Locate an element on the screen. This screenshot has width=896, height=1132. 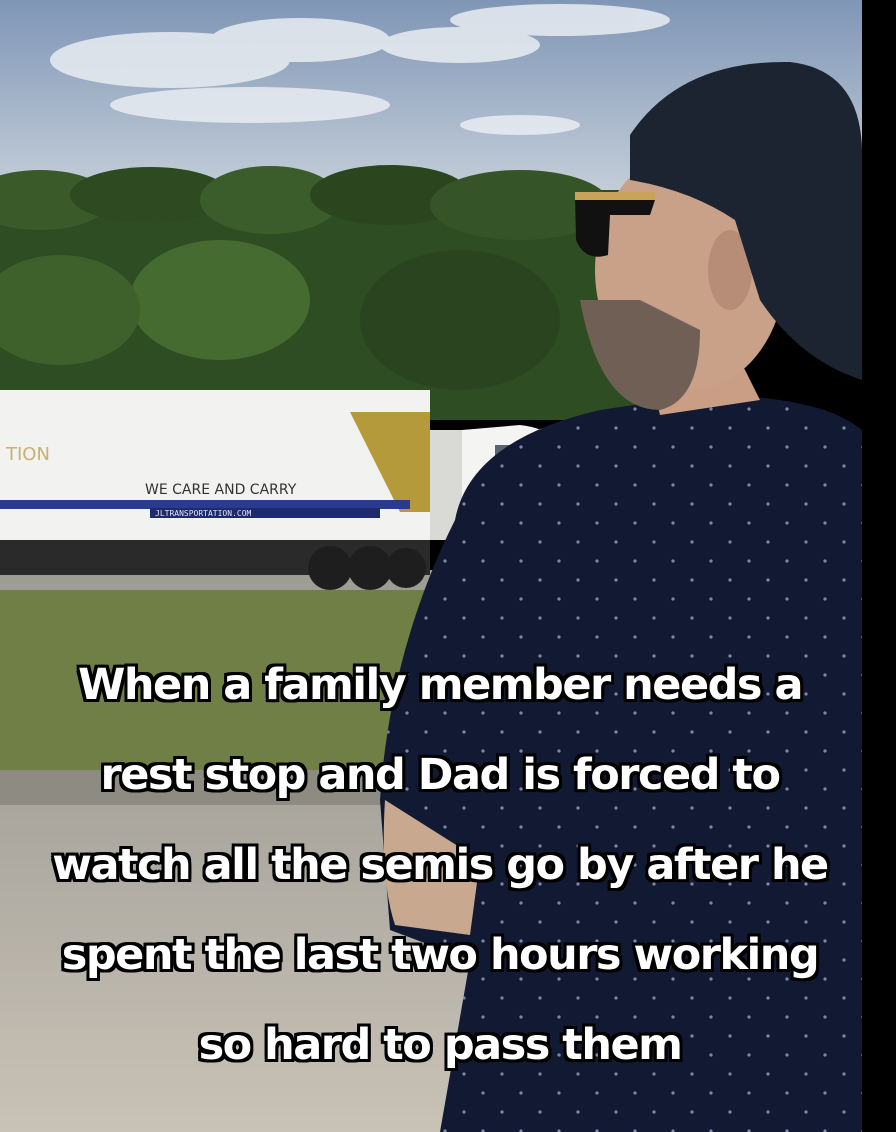
trailer-text-left: TION is located at coordinates (27, 454).